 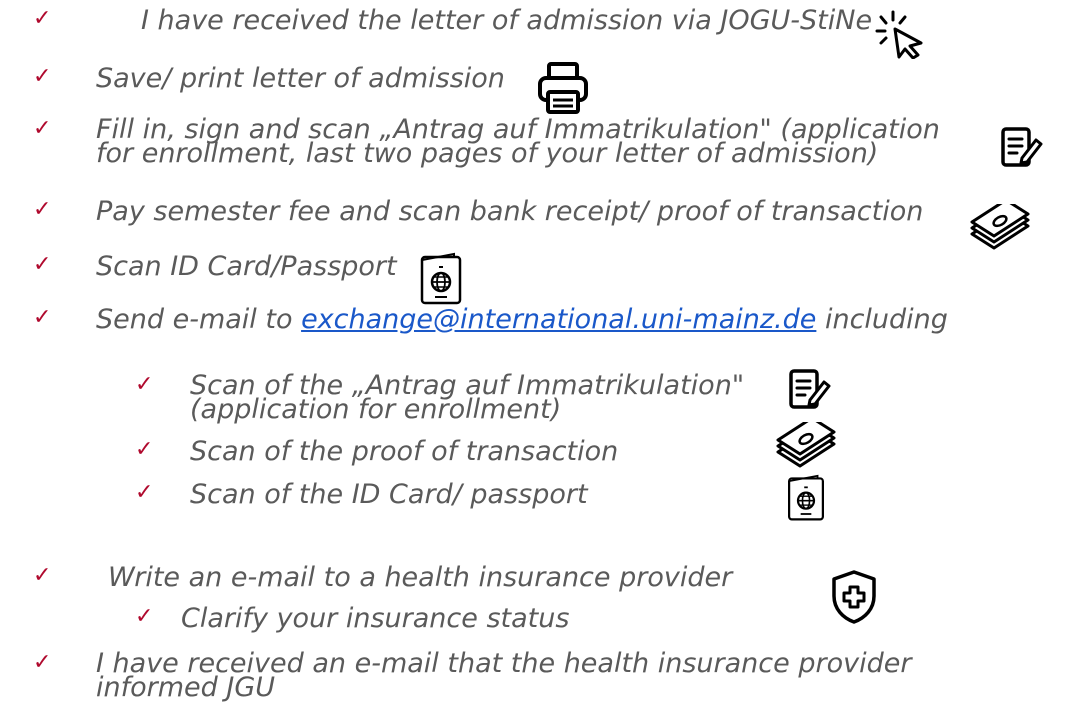 I want to click on item-text: Clarify your insurance status, so click(x=375, y=618).